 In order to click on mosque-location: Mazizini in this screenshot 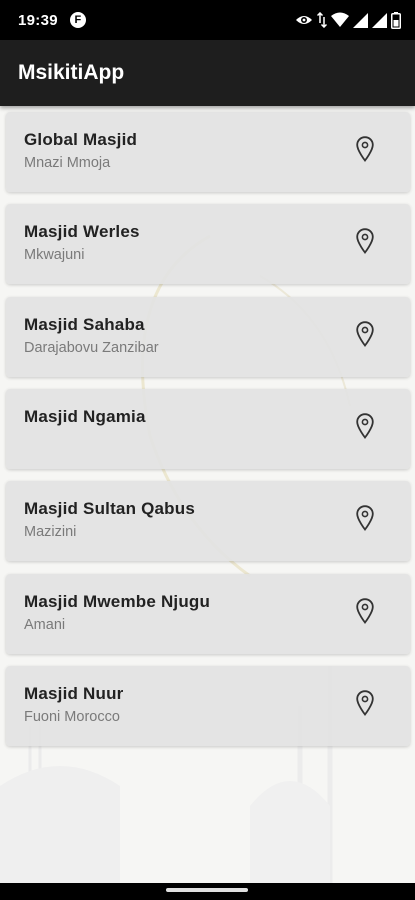, I will do `click(50, 532)`.